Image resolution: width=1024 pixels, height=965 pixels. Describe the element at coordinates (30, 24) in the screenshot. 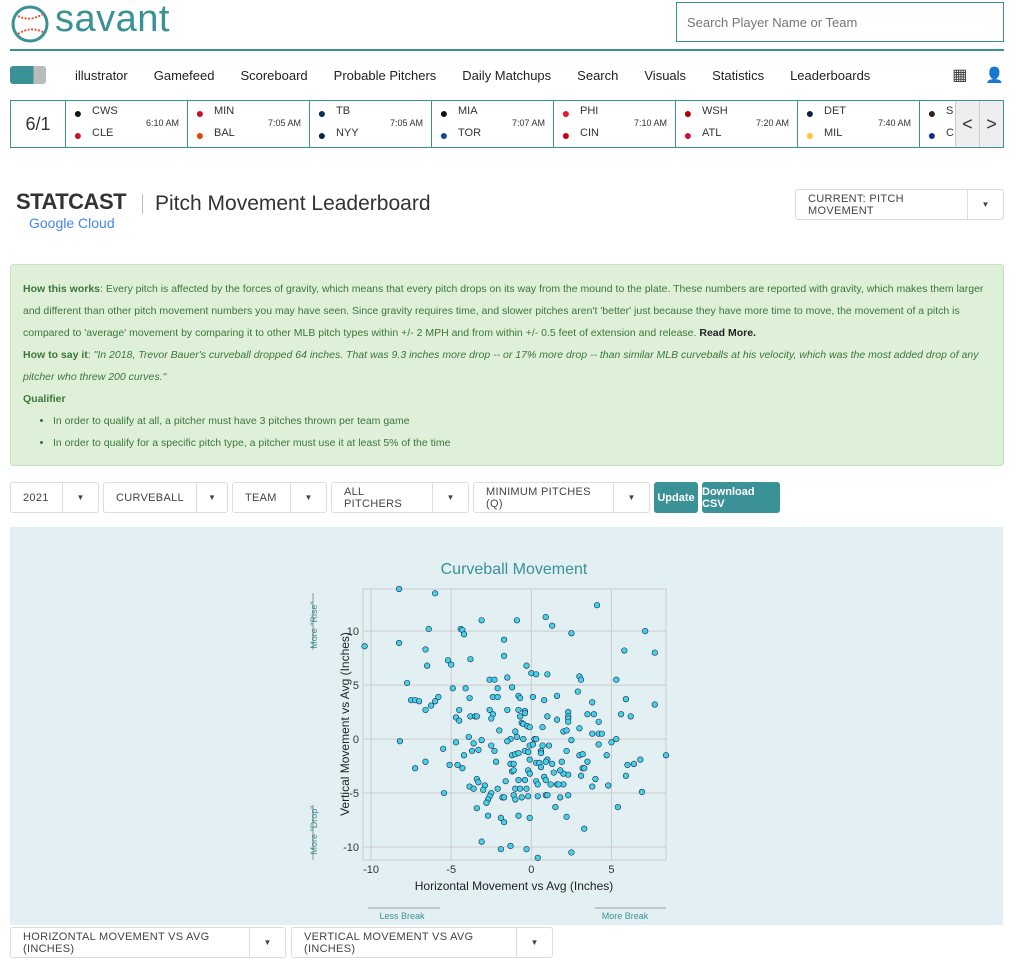

I see `savant-logo` at that location.